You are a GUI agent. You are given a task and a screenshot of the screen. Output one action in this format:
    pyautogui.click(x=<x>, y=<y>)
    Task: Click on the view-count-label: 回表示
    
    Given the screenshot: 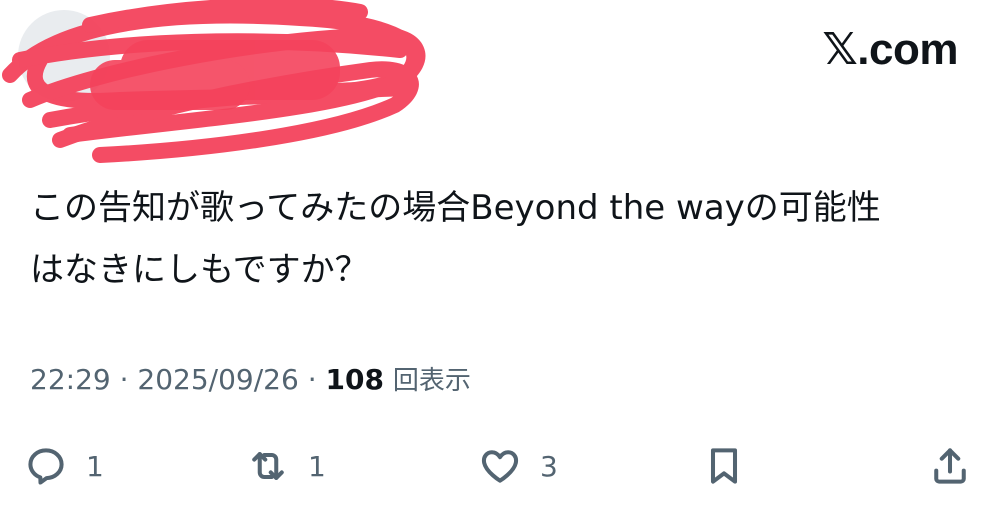 What is the action you would take?
    pyautogui.click(x=431, y=381)
    